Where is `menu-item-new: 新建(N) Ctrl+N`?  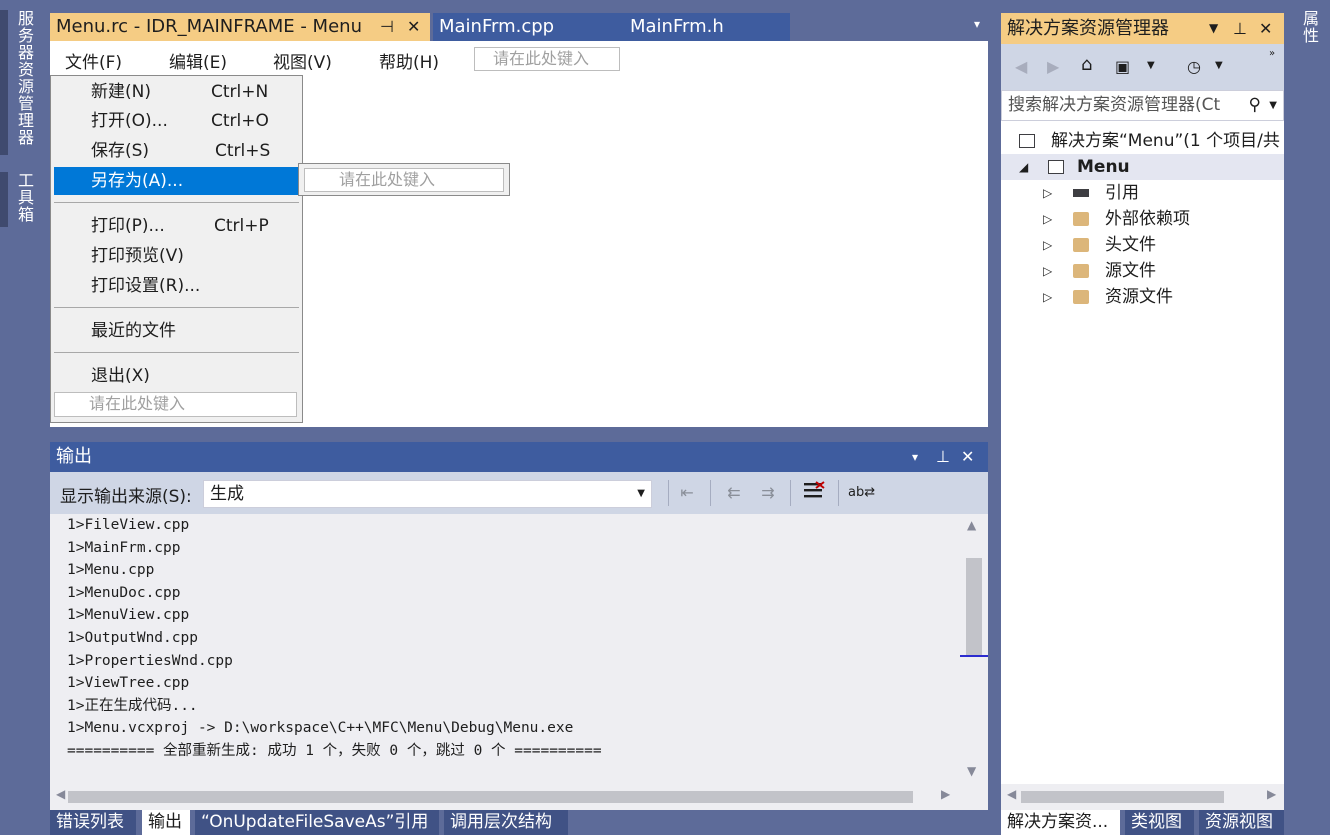 menu-item-new: 新建(N) Ctrl+N is located at coordinates (176, 92).